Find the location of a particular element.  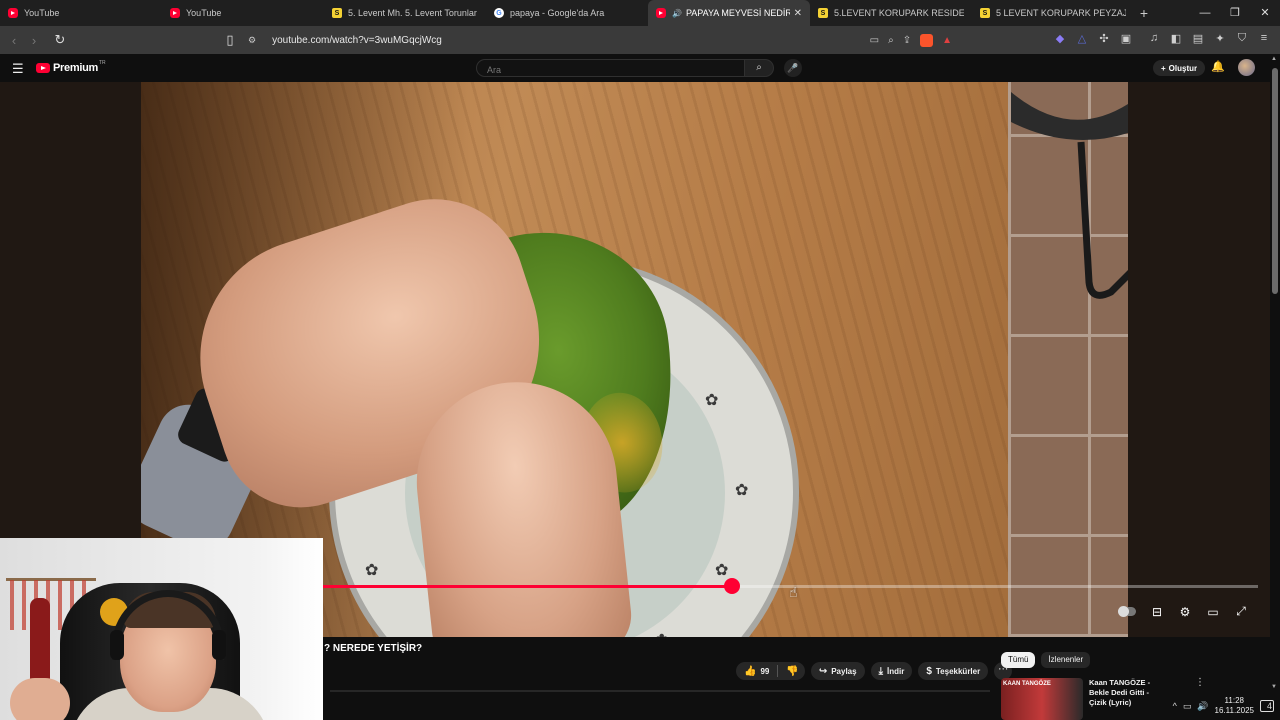

google-icon: G is located at coordinates (499, 13).